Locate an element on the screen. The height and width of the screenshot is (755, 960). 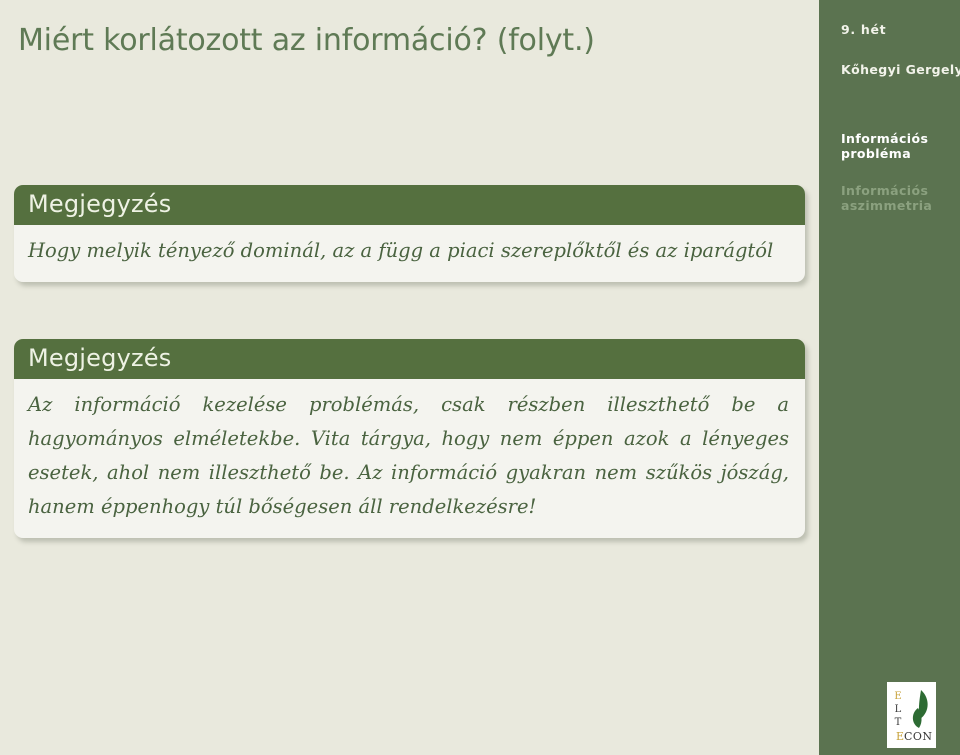
sidebar-item-informacios-problema-line2: probléma is located at coordinates (876, 153).